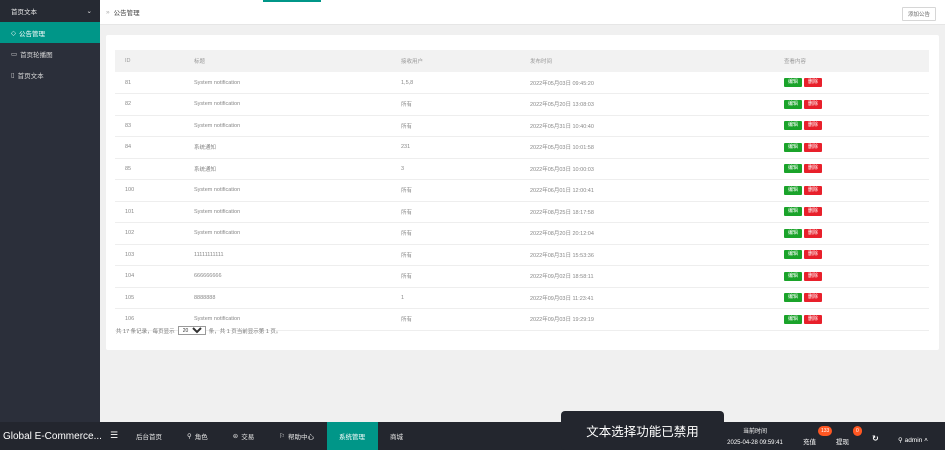 This screenshot has width=945, height=450. Describe the element at coordinates (642, 430) in the screenshot. I see `toast-message: 文本选择功能已禁用` at that location.